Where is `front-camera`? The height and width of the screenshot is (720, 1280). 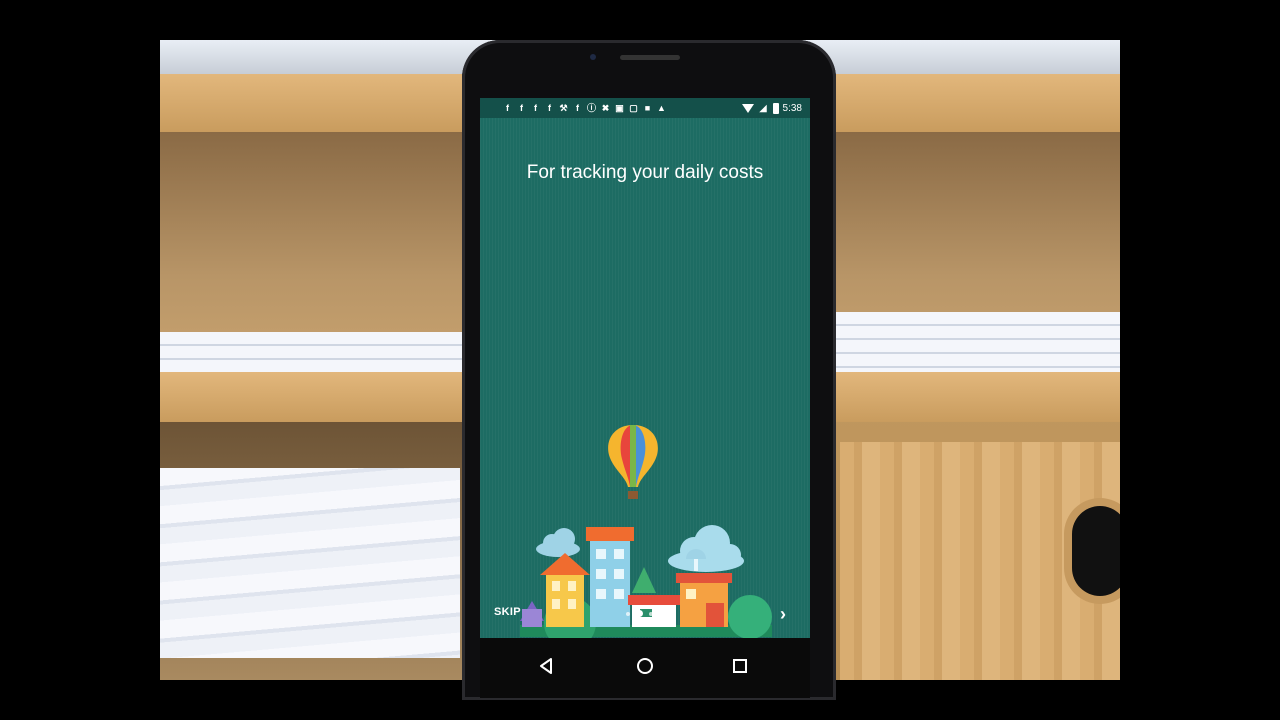 front-camera is located at coordinates (593, 57).